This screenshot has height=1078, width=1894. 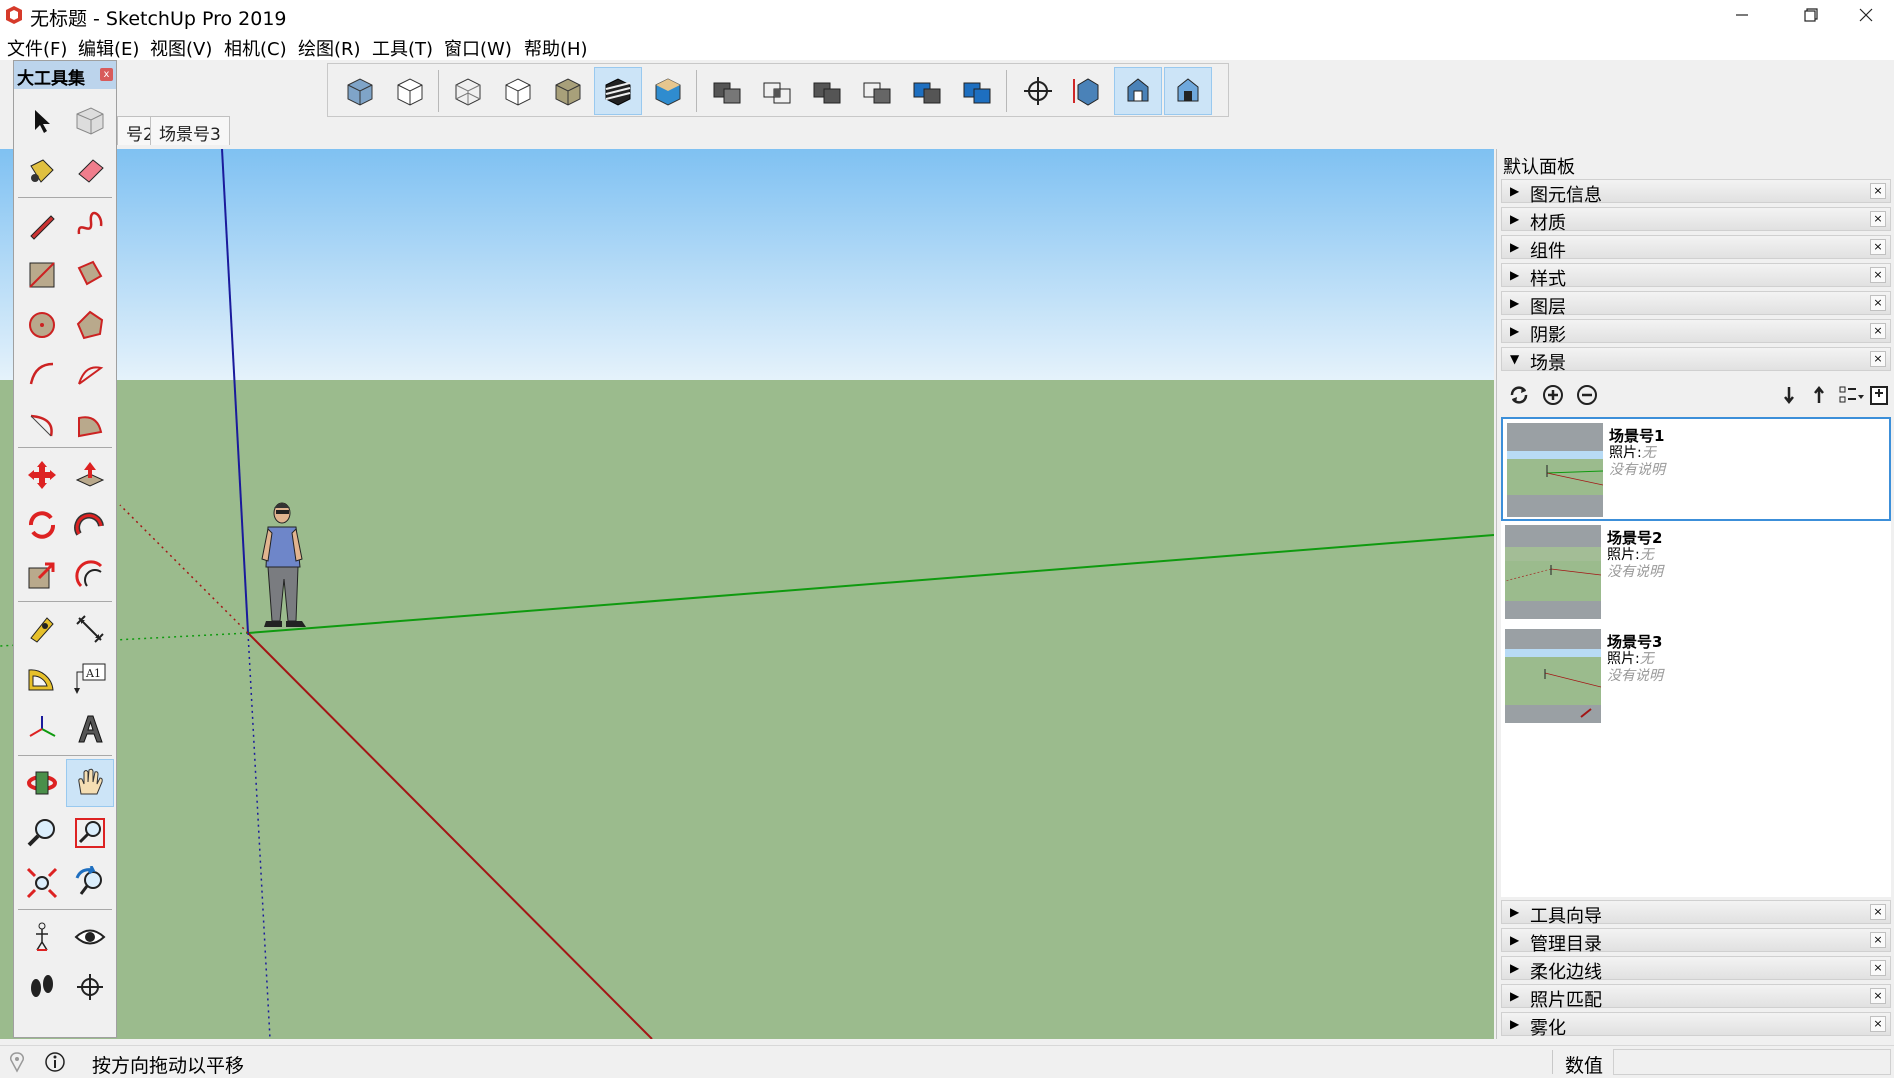 What do you see at coordinates (108, 48) in the screenshot?
I see `menu-edit: 编辑(E)` at bounding box center [108, 48].